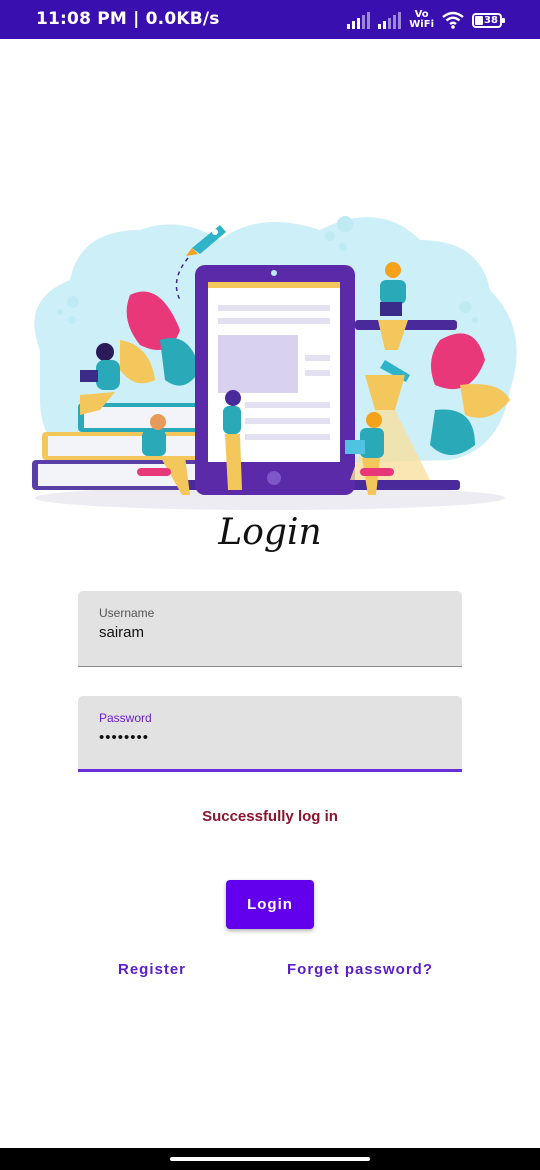 The height and width of the screenshot is (1170, 540). I want to click on page-title: Login, so click(270, 532).